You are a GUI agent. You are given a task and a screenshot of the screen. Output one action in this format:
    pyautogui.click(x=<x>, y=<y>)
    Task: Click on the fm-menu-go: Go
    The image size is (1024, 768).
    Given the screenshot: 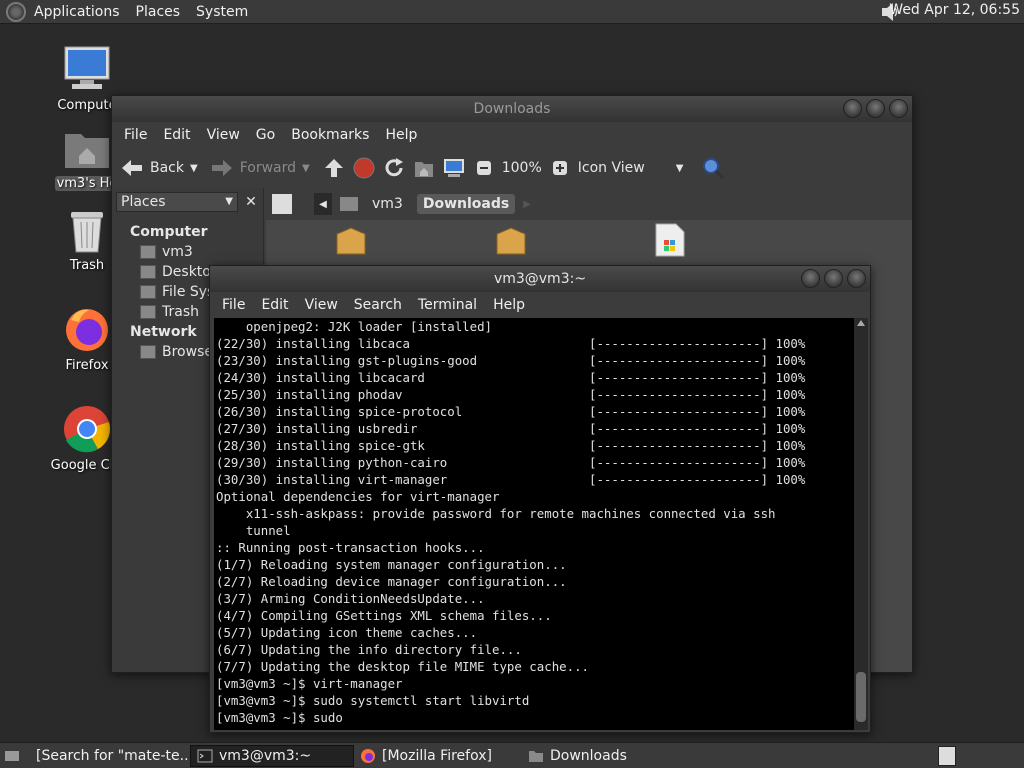 What is the action you would take?
    pyautogui.click(x=265, y=135)
    